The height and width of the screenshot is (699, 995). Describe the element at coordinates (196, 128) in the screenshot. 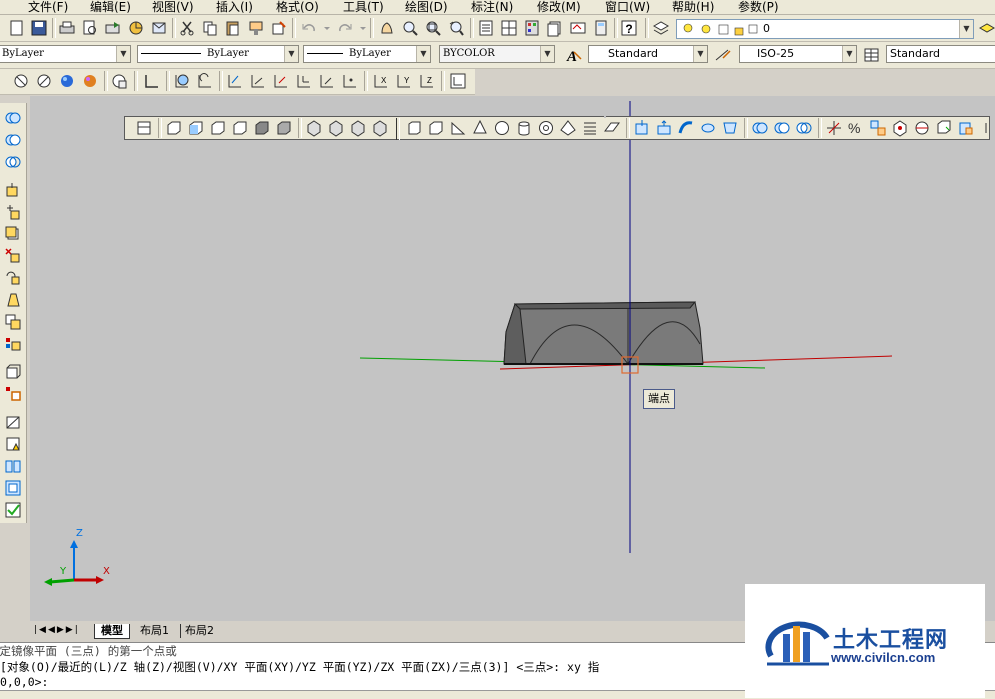

I see `view-bottom-icon` at that location.